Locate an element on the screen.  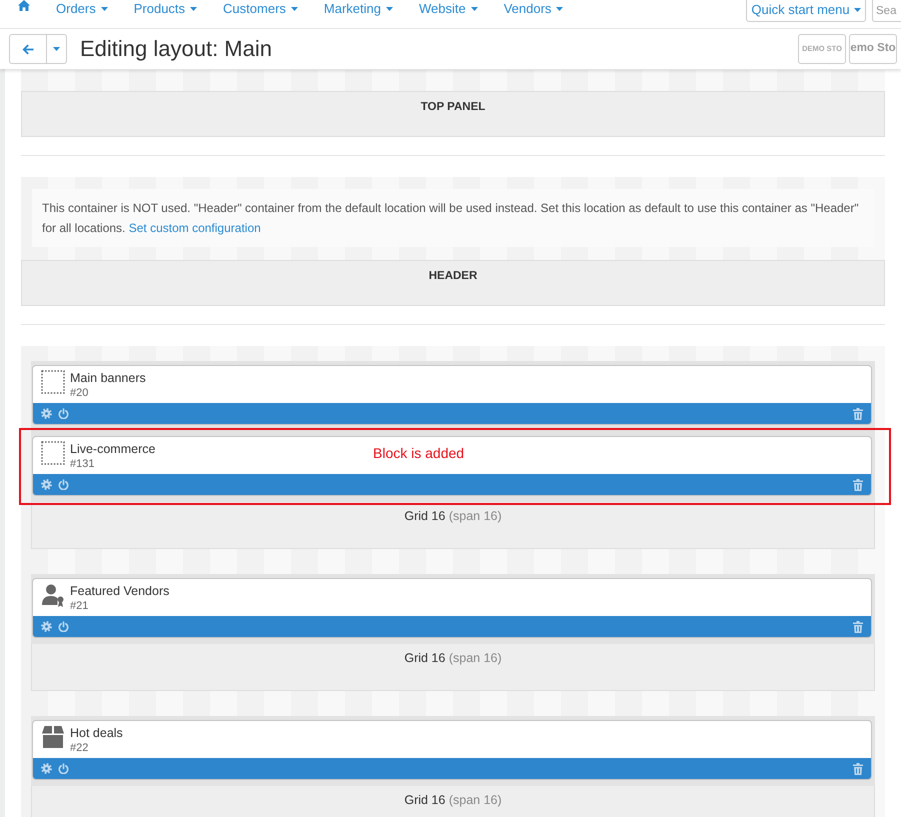
block-name: Hot deals is located at coordinates (96, 733).